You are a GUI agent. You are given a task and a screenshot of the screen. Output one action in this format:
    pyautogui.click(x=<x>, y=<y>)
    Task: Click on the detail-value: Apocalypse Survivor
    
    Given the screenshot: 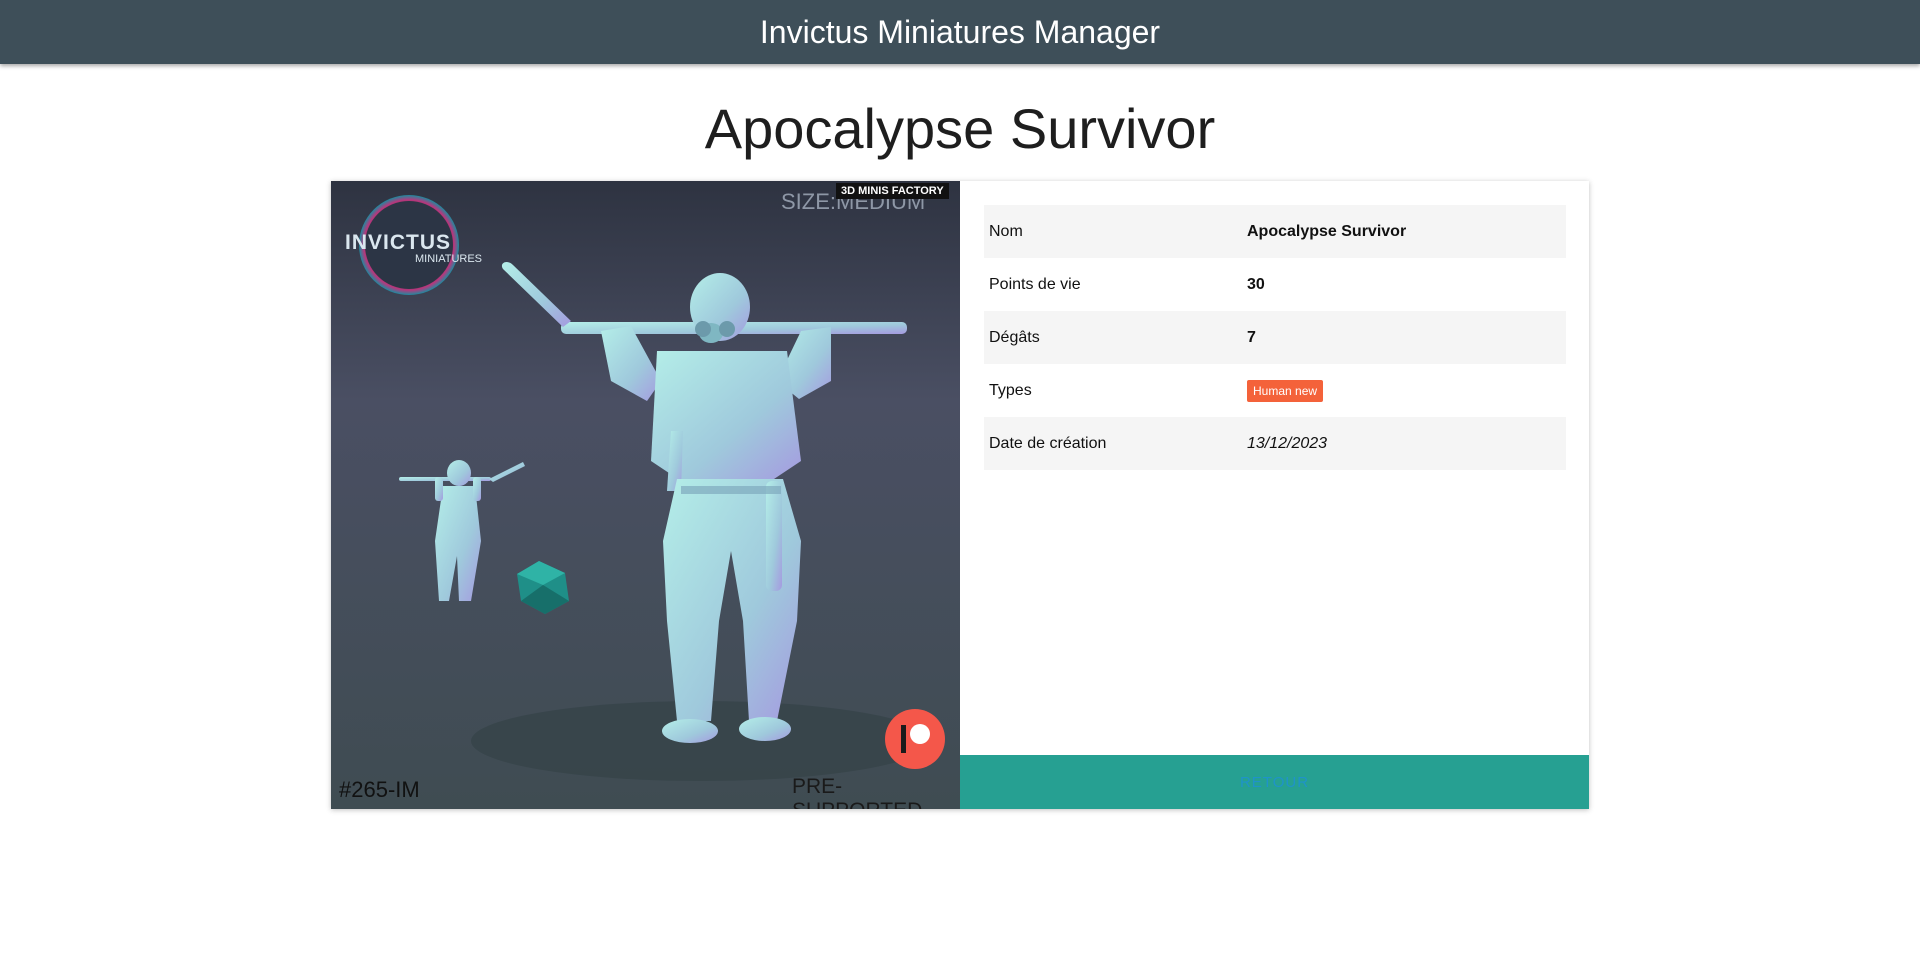 What is the action you would take?
    pyautogui.click(x=1404, y=231)
    